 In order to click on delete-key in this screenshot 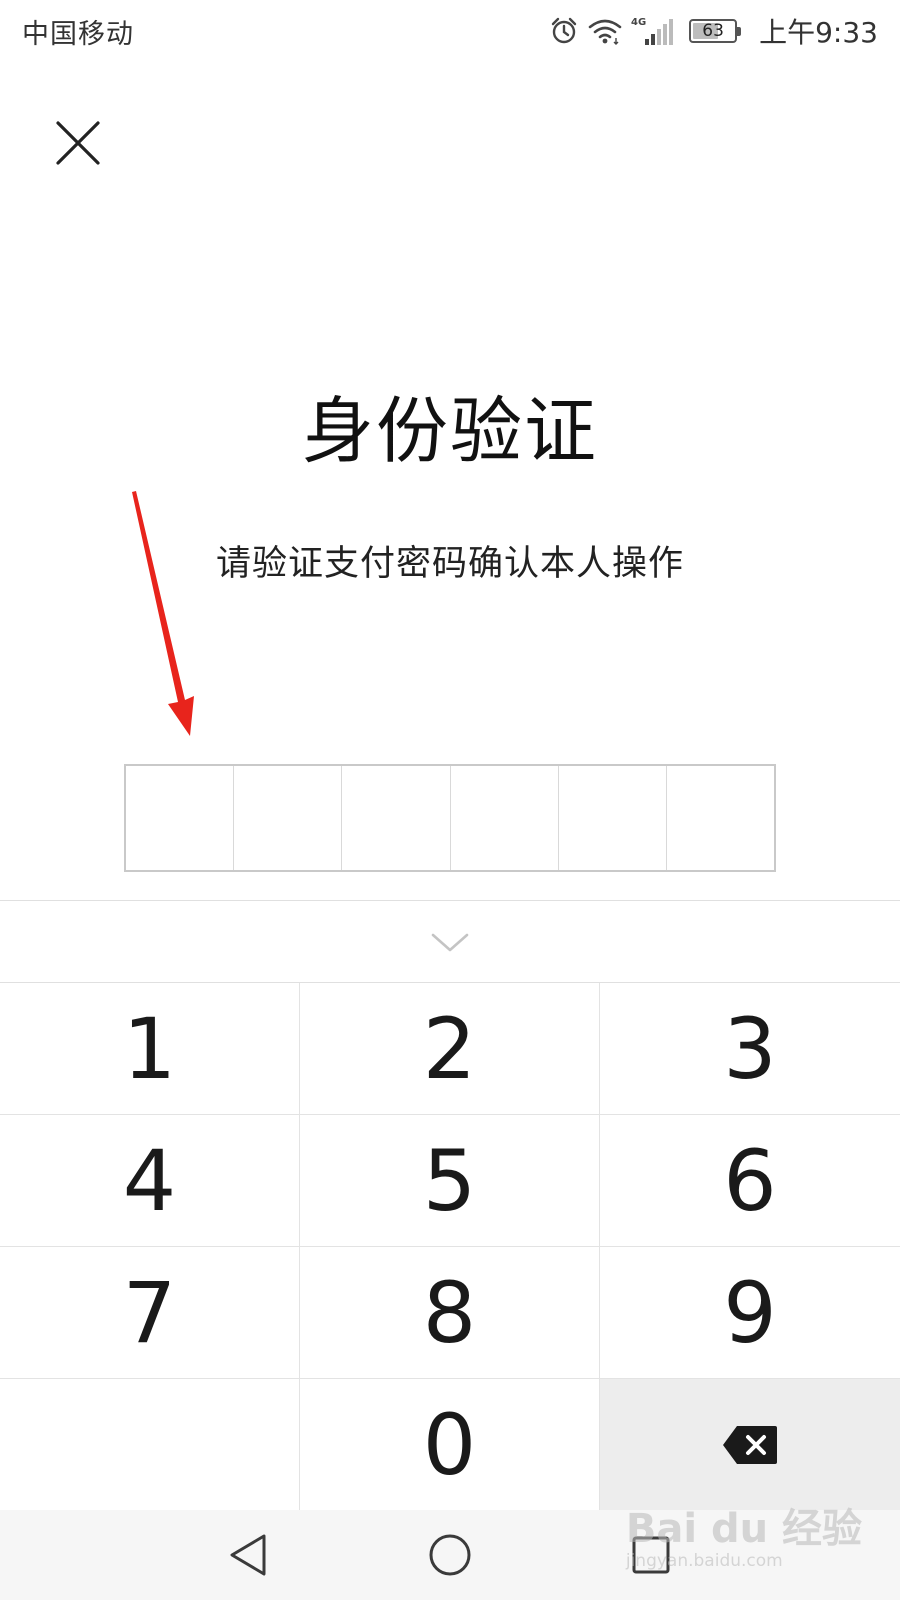, I will do `click(750, 1445)`.